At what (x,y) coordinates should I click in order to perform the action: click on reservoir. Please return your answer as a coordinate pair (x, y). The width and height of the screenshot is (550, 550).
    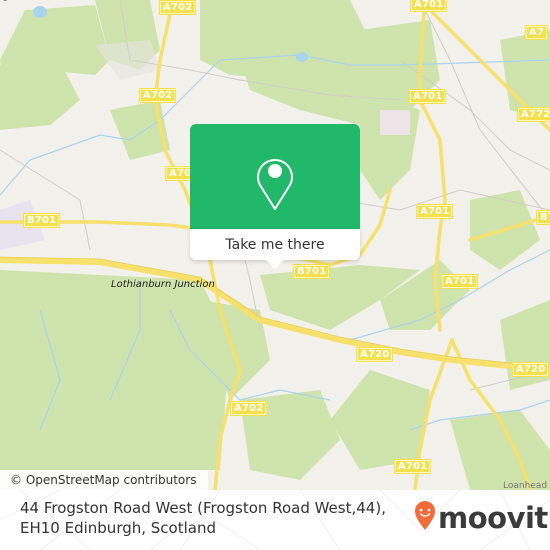
    Looking at the image, I should click on (40, 12).